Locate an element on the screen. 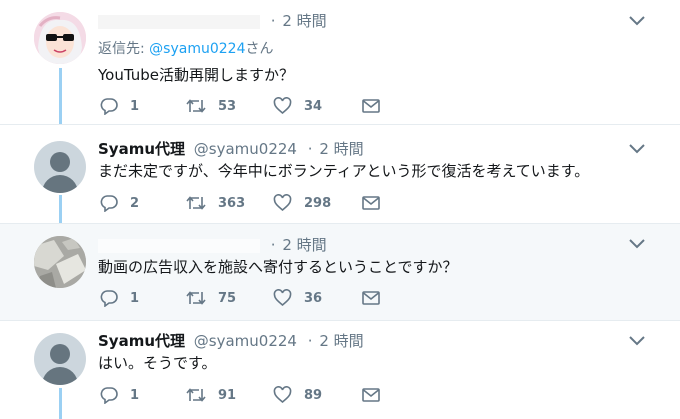 This screenshot has width=680, height=419. like-button: 298 is located at coordinates (302, 203).